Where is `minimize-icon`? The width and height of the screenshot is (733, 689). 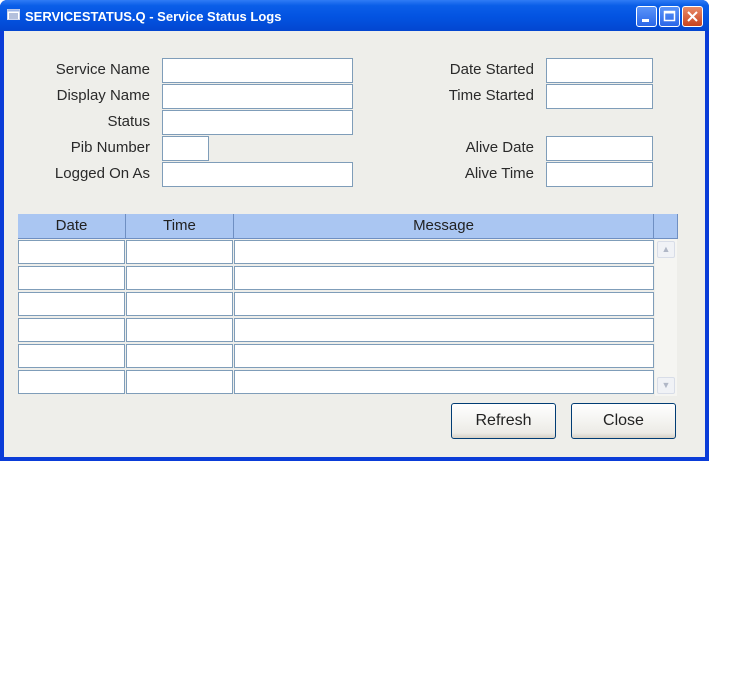 minimize-icon is located at coordinates (645, 20).